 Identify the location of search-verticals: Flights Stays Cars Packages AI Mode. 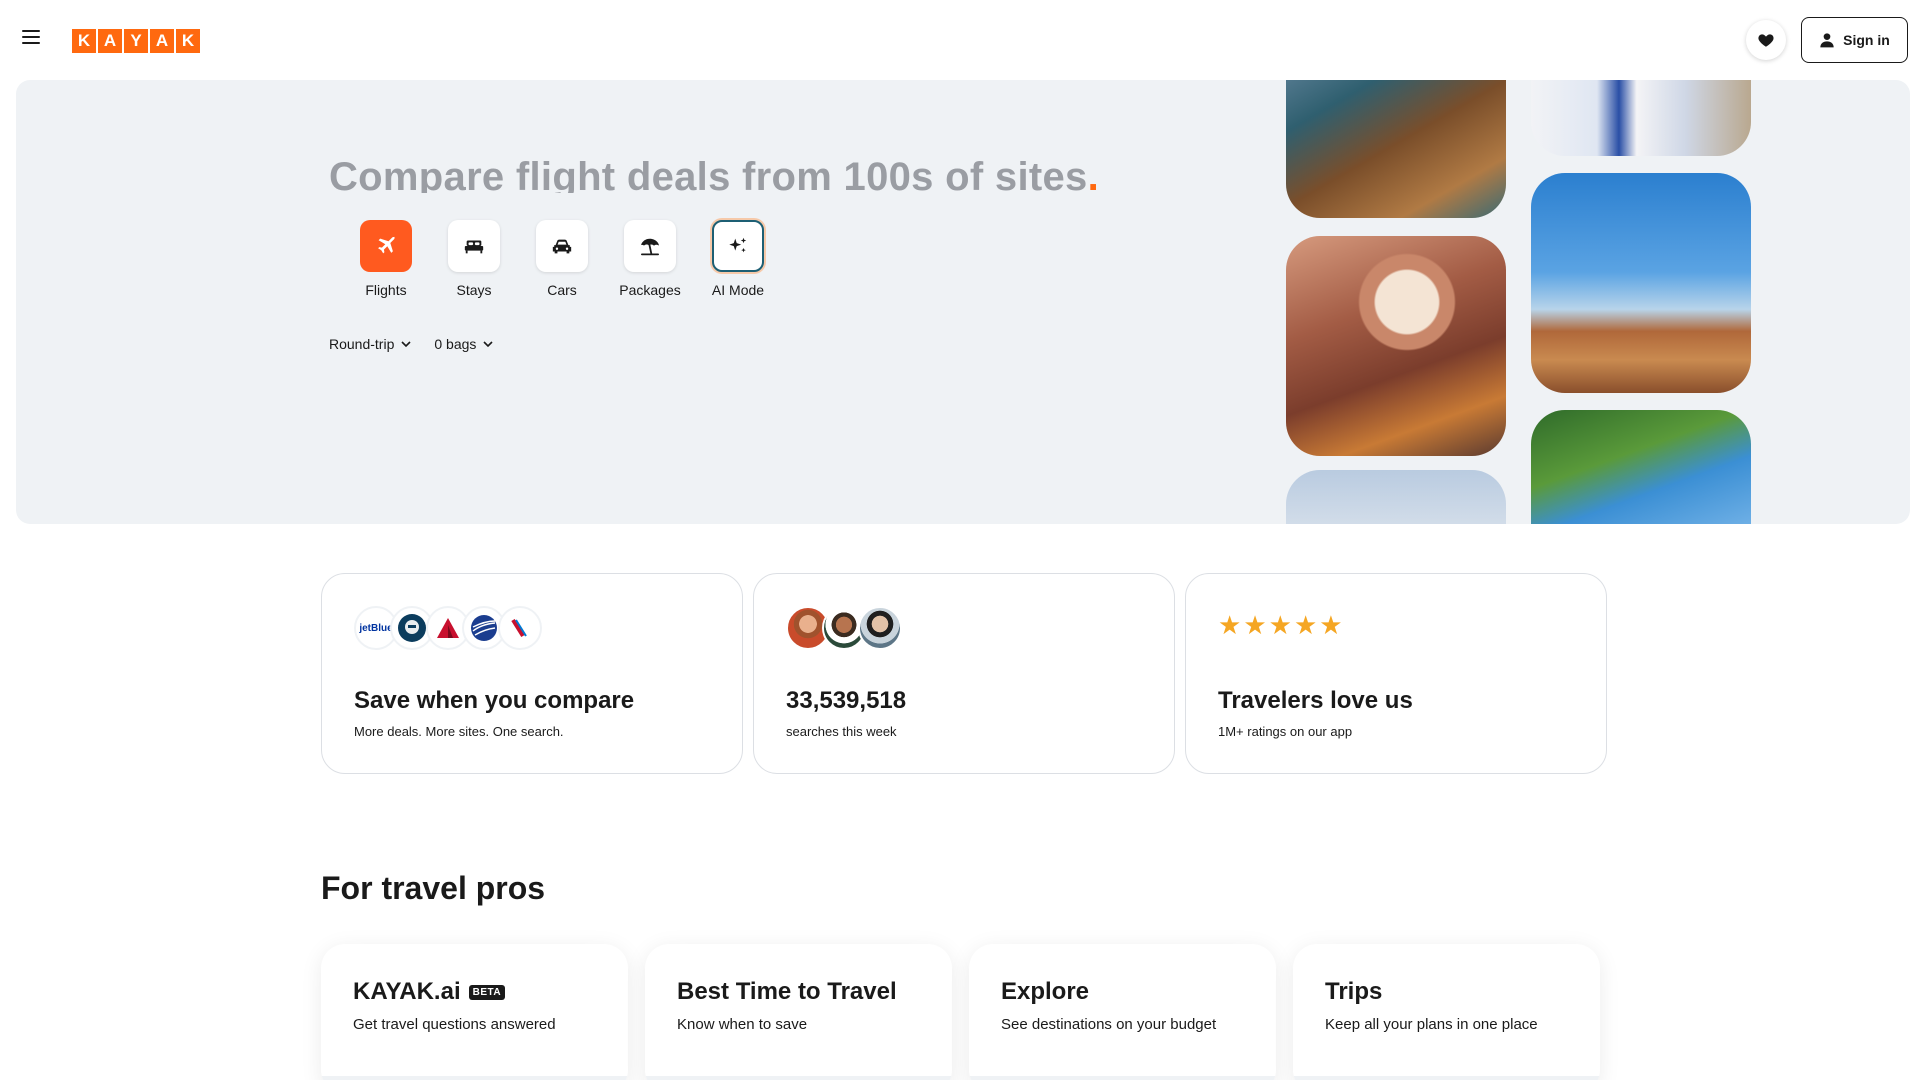
(562, 259).